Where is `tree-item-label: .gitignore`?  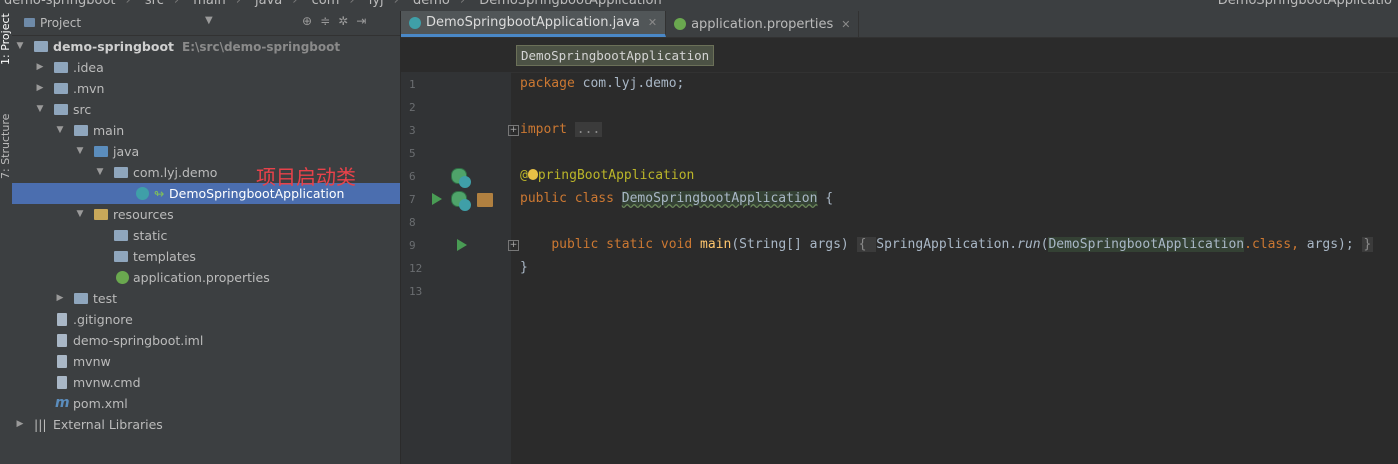
tree-item-label: .gitignore is located at coordinates (103, 319).